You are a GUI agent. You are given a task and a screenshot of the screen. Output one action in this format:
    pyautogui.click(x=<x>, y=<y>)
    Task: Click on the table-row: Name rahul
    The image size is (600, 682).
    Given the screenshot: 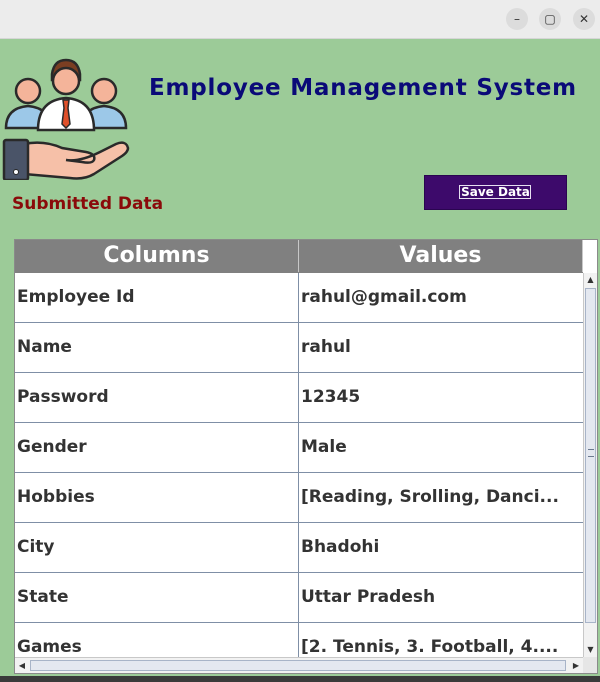 What is the action you would take?
    pyautogui.click(x=299, y=348)
    